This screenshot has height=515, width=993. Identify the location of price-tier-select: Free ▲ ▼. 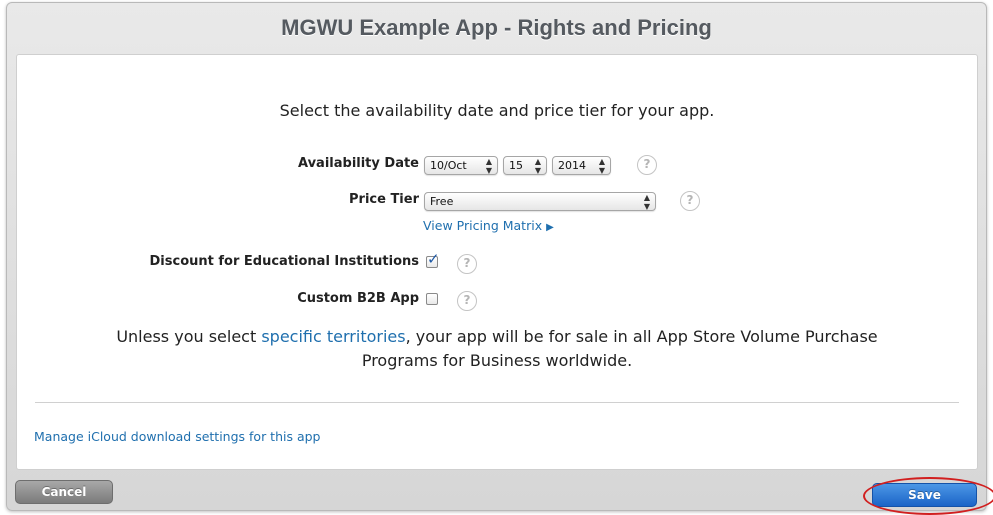
(540, 201).